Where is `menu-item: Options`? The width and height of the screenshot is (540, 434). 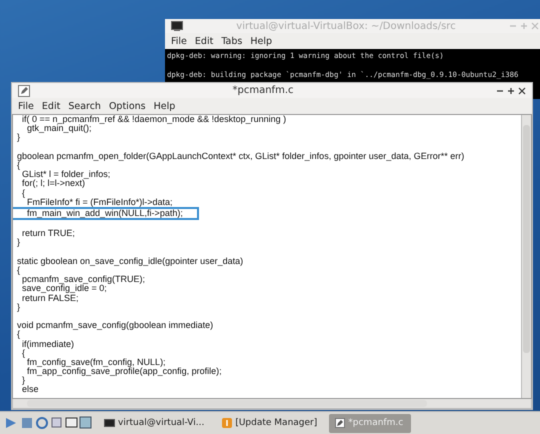 menu-item: Options is located at coordinates (127, 106).